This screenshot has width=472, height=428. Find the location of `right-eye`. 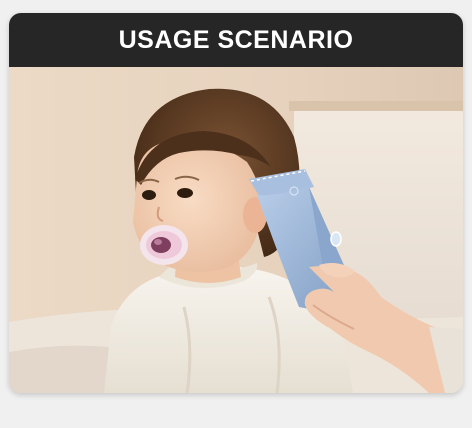

right-eye is located at coordinates (185, 193).